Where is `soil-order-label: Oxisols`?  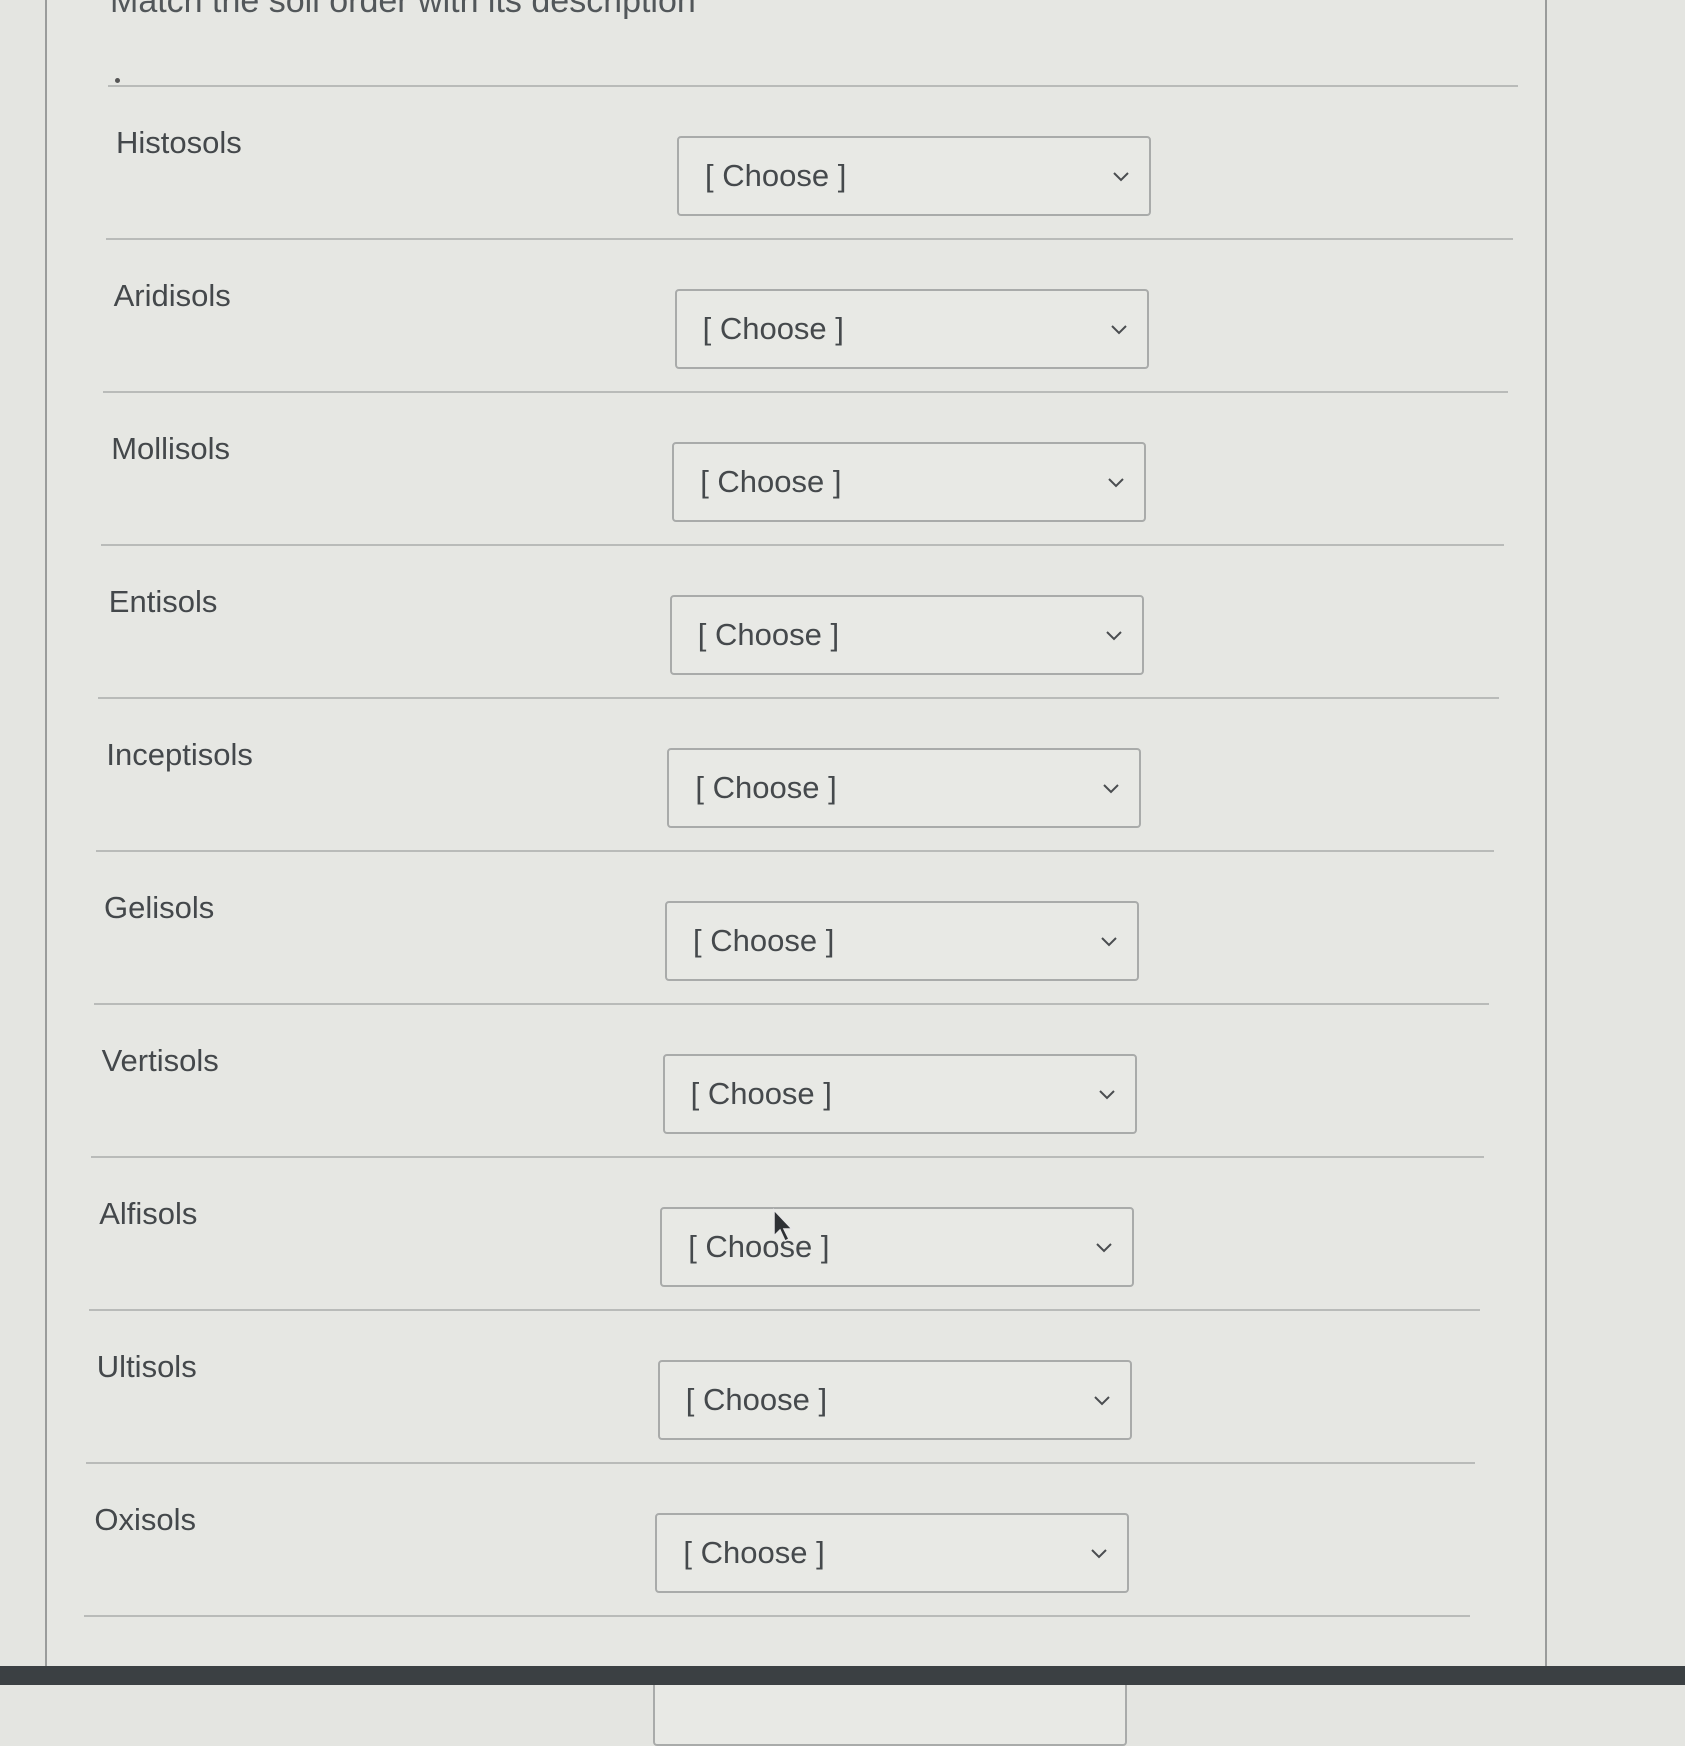 soil-order-label: Oxisols is located at coordinates (145, 1519).